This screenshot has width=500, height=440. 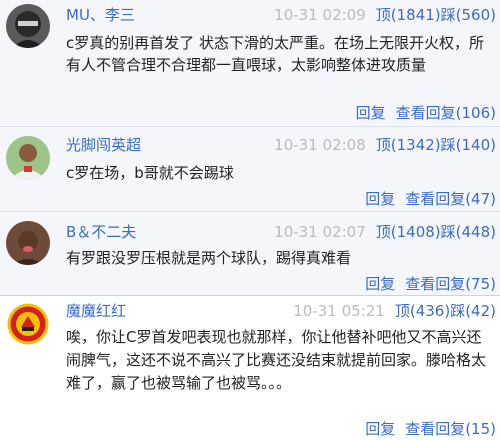 I want to click on comment-meta: 10-31 02:08 顶(1342)踩(140), so click(x=385, y=144).